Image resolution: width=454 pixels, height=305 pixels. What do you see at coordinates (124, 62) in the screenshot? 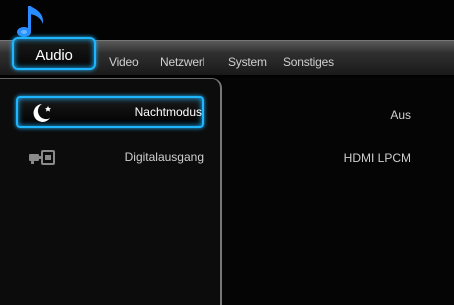
I see `tab-video: Video` at bounding box center [124, 62].